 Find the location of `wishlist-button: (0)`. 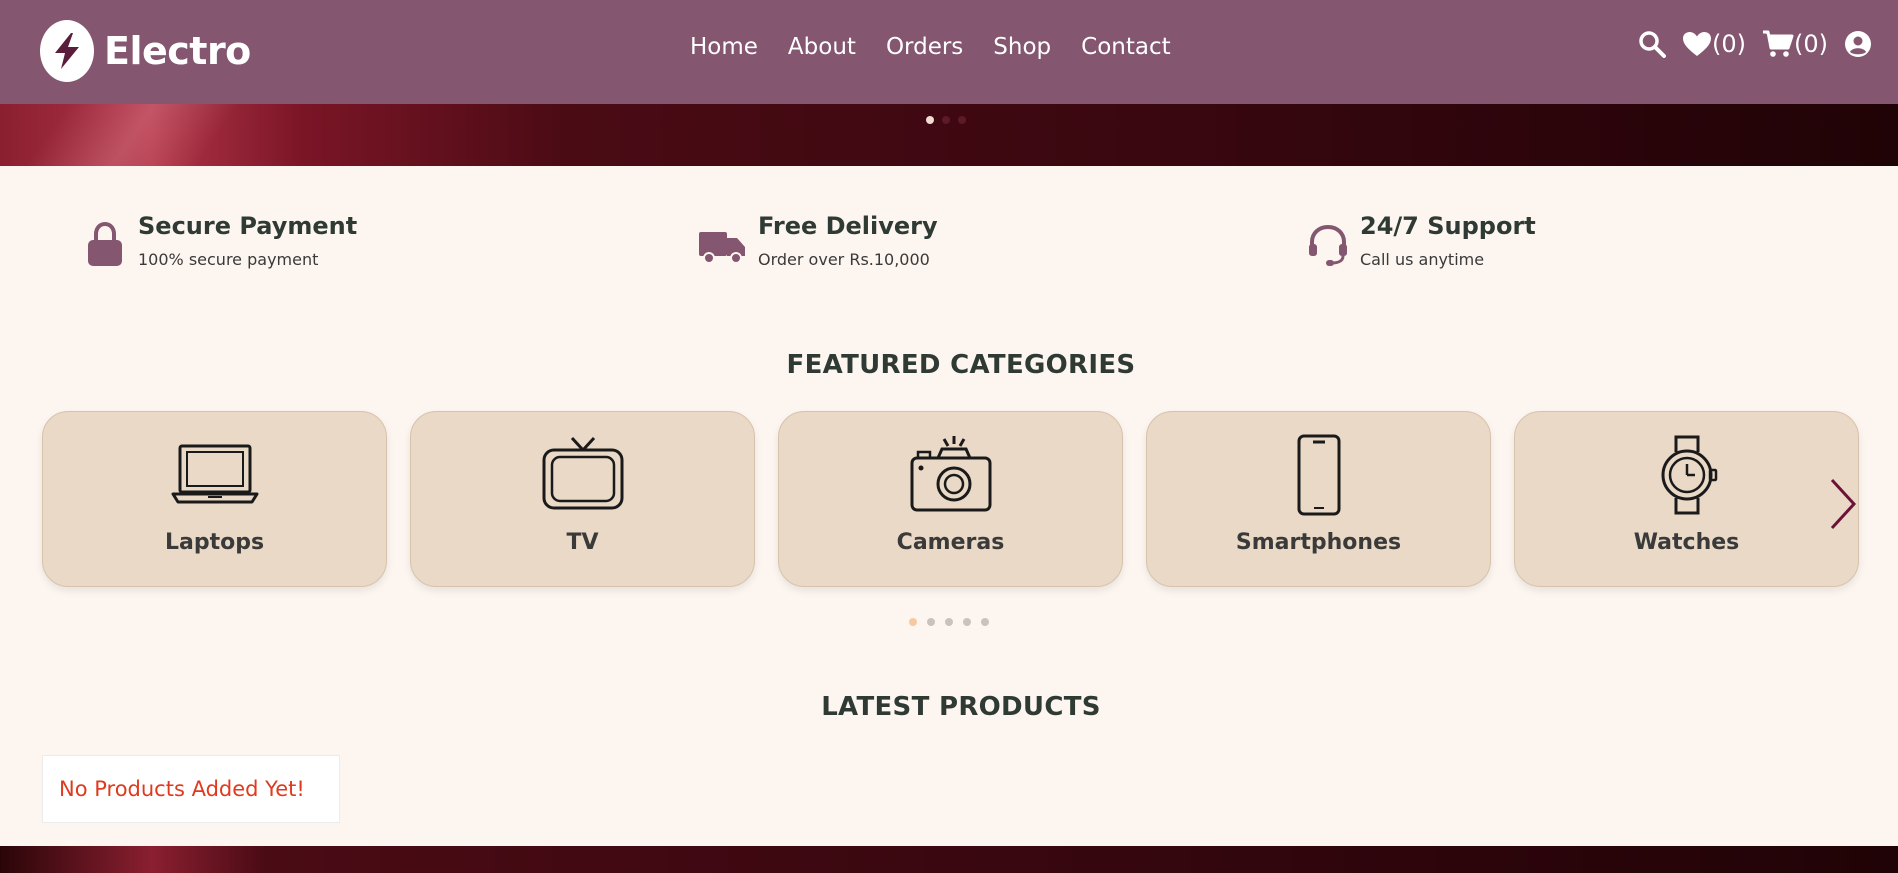

wishlist-button: (0) is located at coordinates (1714, 44).